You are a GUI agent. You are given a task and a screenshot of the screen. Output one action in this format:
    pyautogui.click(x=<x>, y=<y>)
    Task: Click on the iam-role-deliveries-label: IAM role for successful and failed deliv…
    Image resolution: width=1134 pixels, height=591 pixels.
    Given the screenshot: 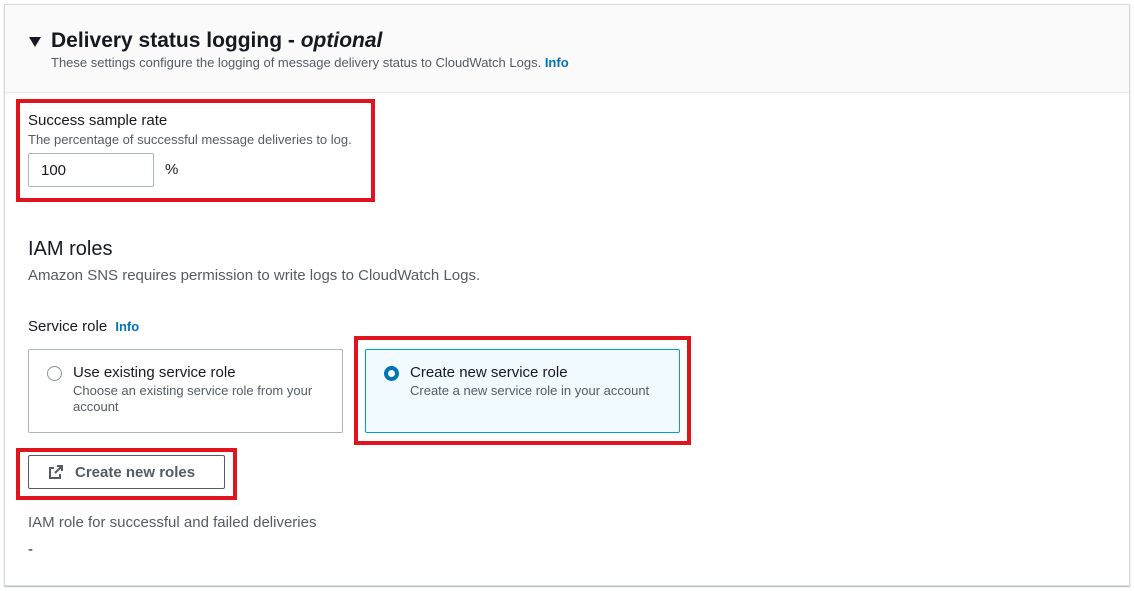 What is the action you would take?
    pyautogui.click(x=172, y=522)
    